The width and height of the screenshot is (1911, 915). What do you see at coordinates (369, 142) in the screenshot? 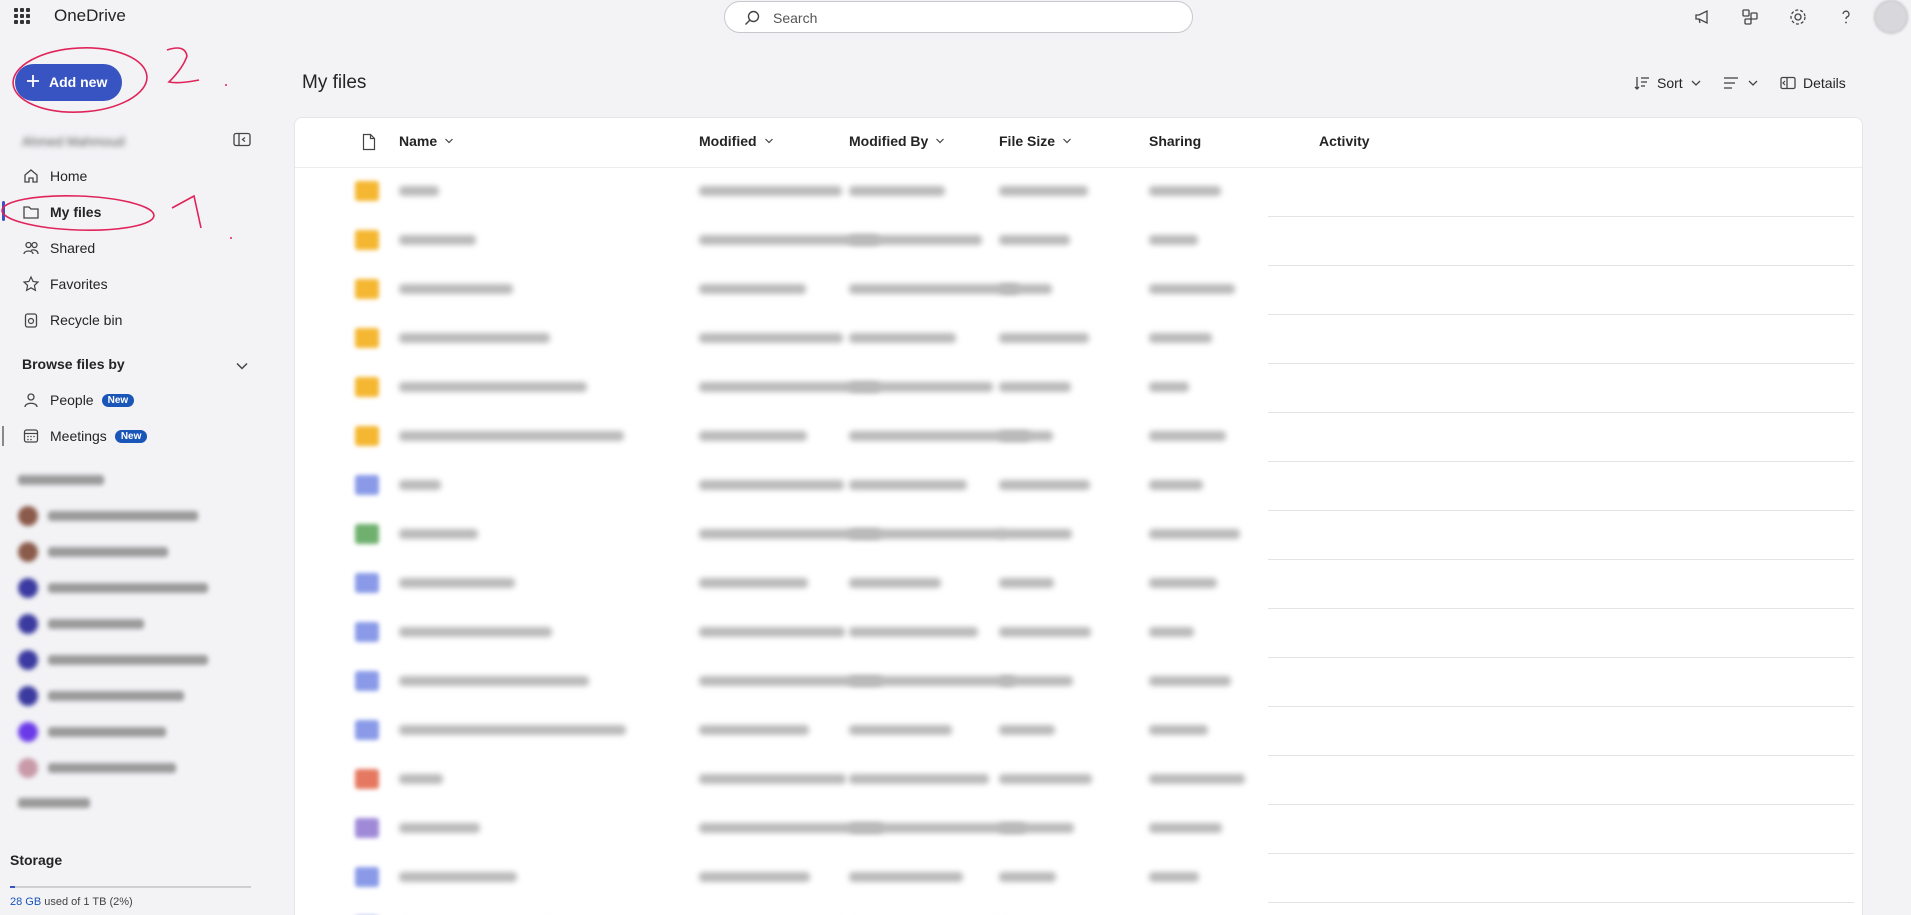
I see `file-type-icon` at bounding box center [369, 142].